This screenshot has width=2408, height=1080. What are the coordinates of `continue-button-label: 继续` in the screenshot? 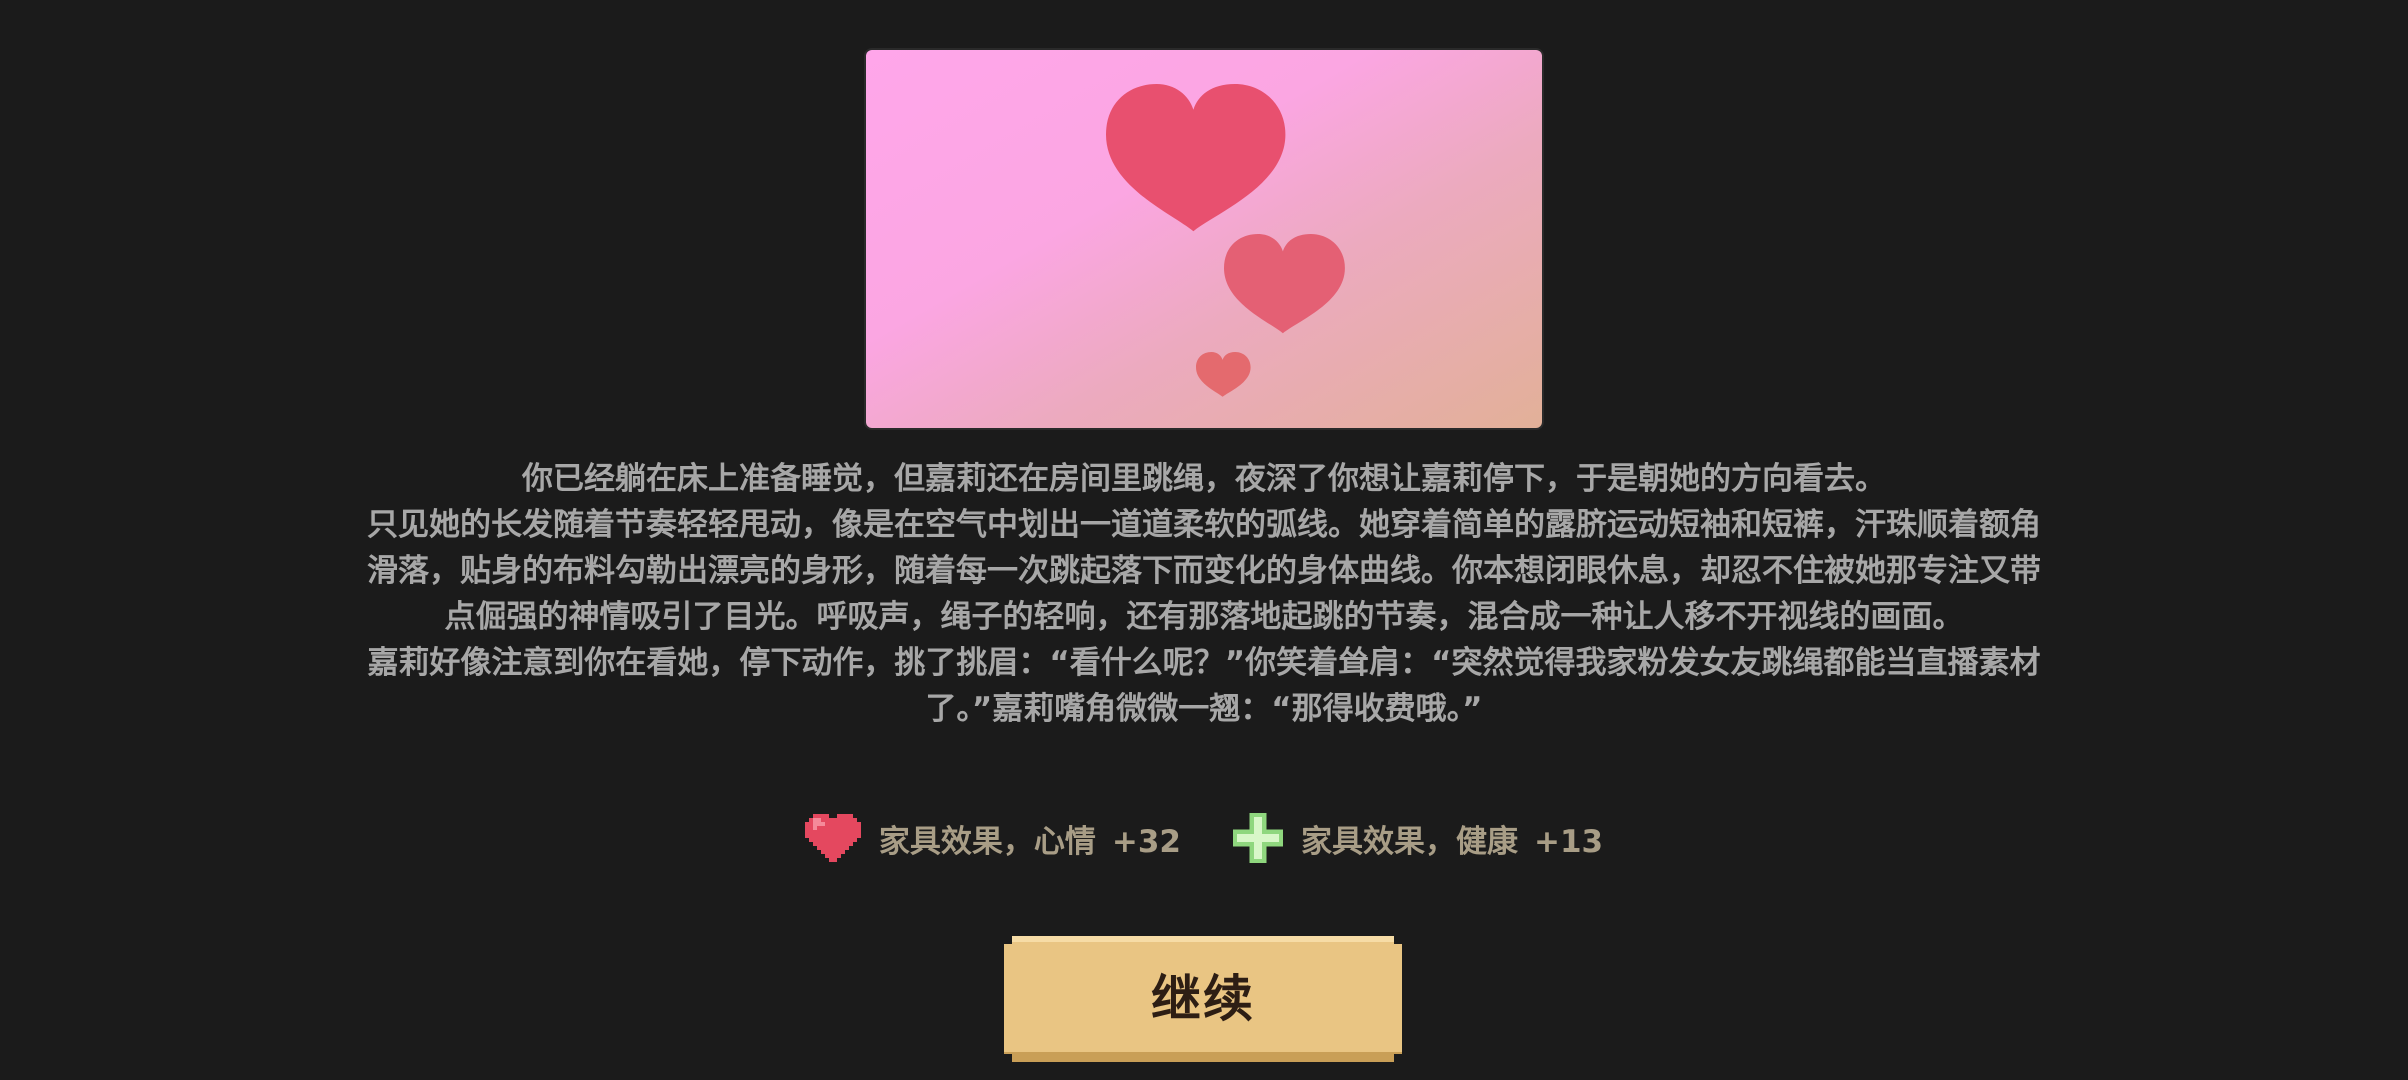 It's located at (1203, 999).